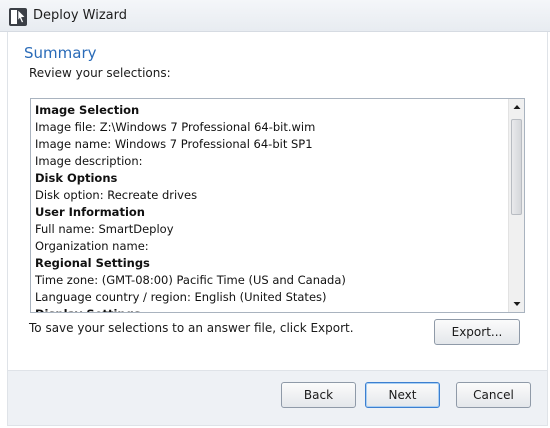 Image resolution: width=550 pixels, height=428 pixels. Describe the element at coordinates (270, 309) in the screenshot. I see `summary-section-heading: Display Settings` at that location.